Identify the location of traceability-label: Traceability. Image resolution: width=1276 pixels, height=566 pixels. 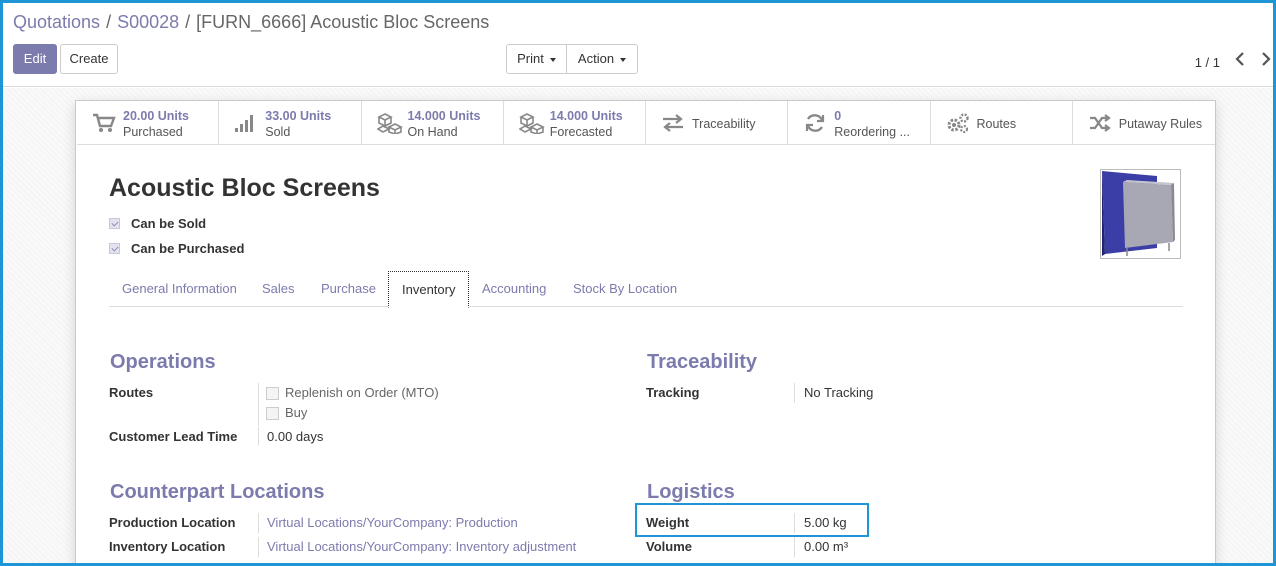
(724, 124).